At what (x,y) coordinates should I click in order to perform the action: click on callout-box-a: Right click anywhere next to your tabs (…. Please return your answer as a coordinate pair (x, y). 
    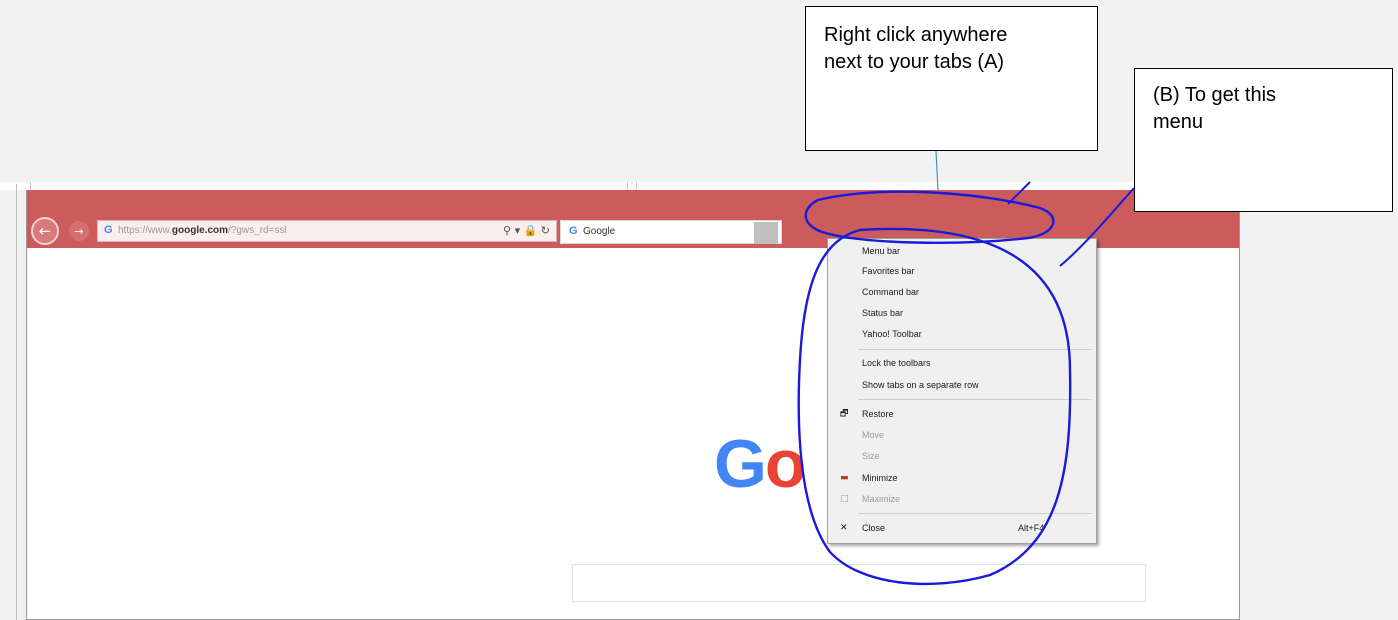
    Looking at the image, I should click on (951, 78).